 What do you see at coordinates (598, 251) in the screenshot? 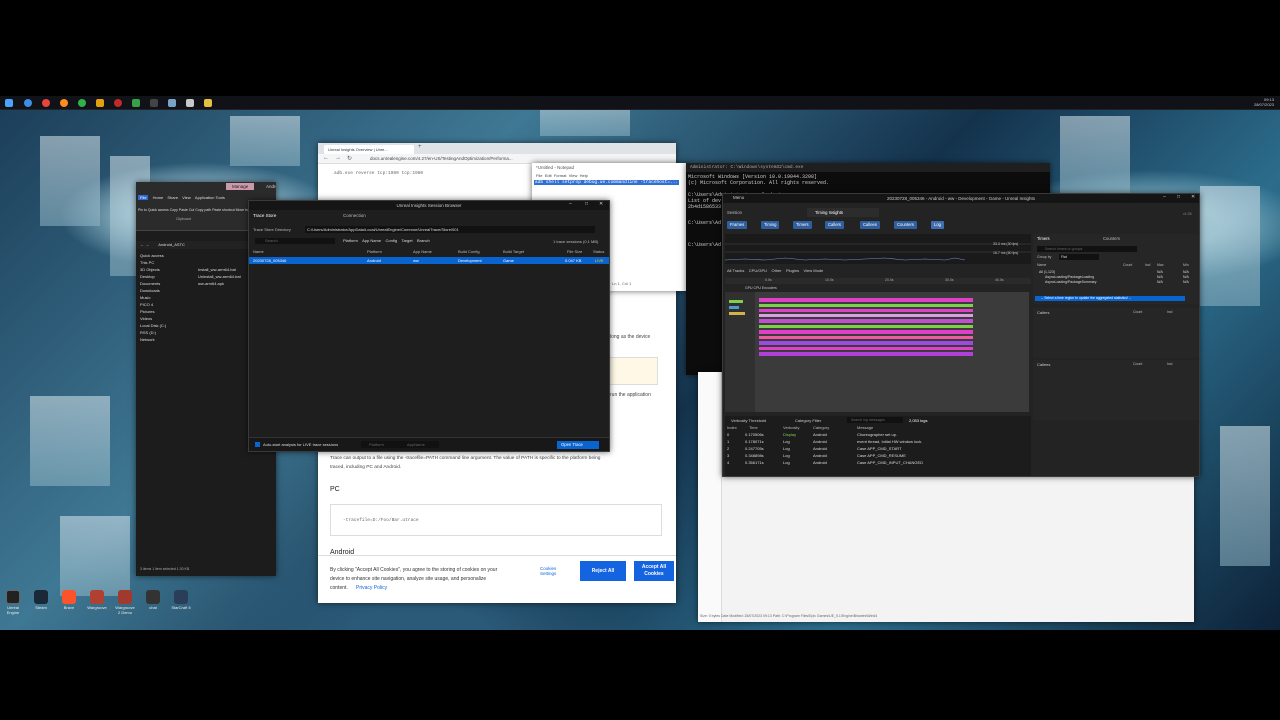
I see `col-status: Status` at bounding box center [598, 251].